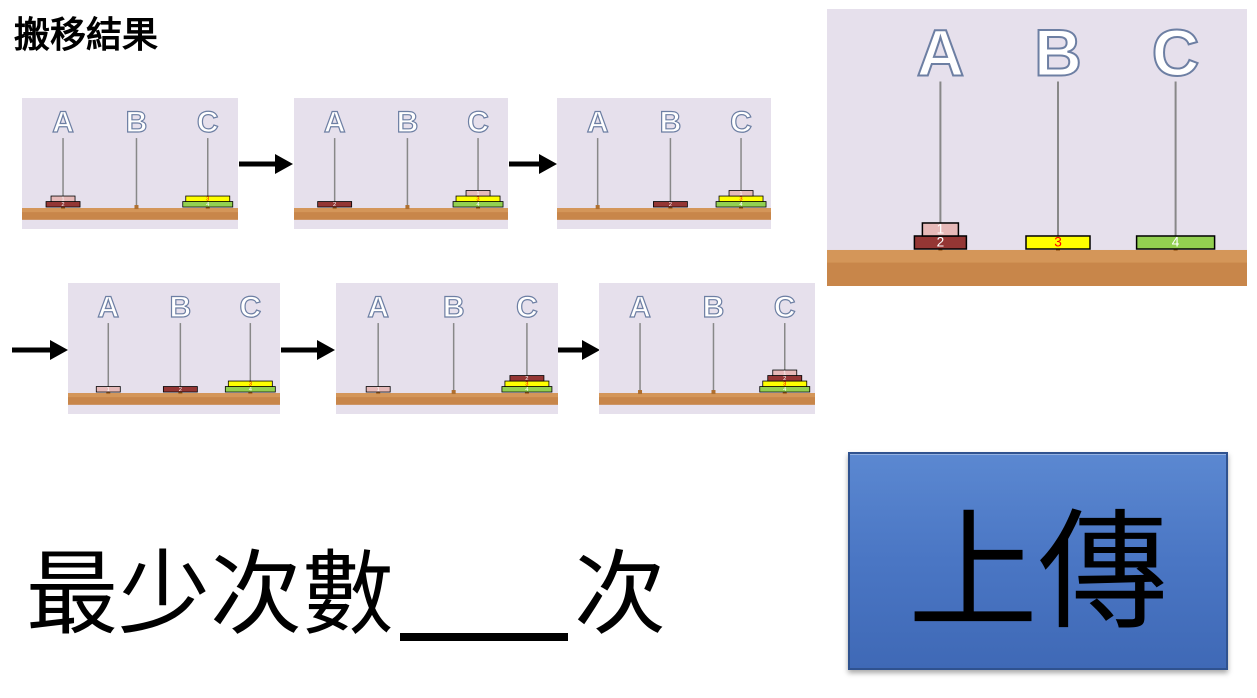  What do you see at coordinates (1038, 561) in the screenshot?
I see `upload-button: 上傳` at bounding box center [1038, 561].